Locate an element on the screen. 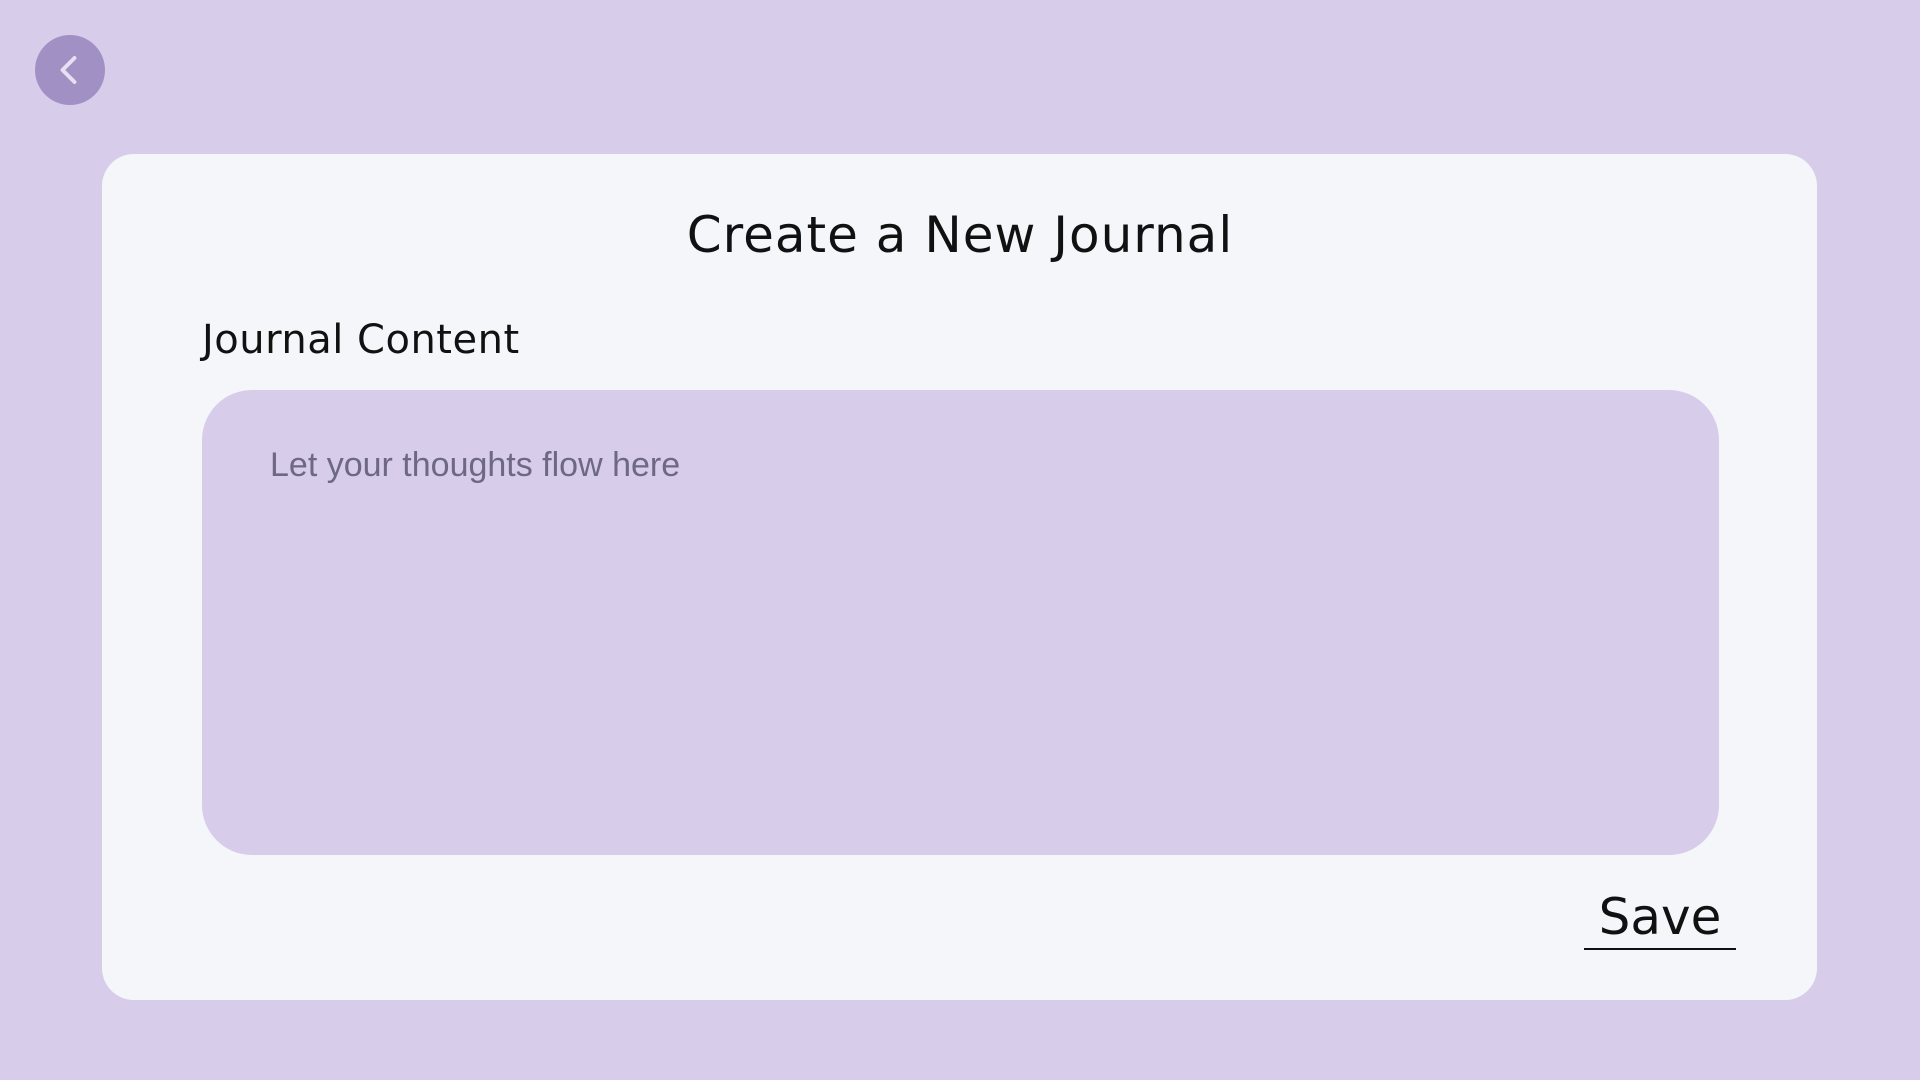  chevron-left-icon is located at coordinates (68, 70).